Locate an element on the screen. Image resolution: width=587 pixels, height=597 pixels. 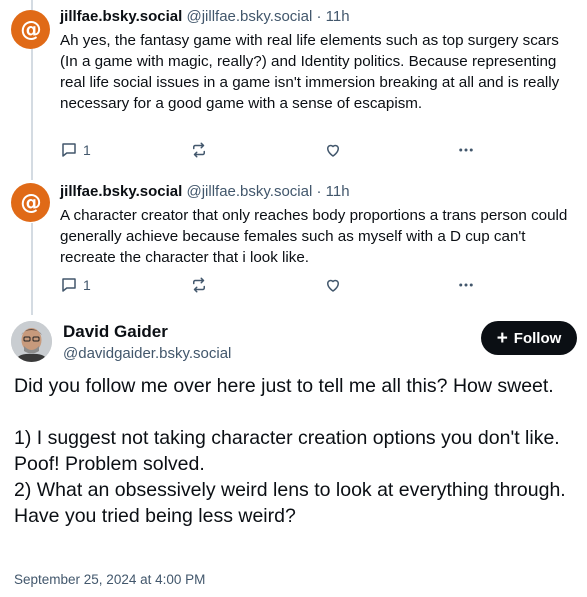
avatar is located at coordinates (31, 341).